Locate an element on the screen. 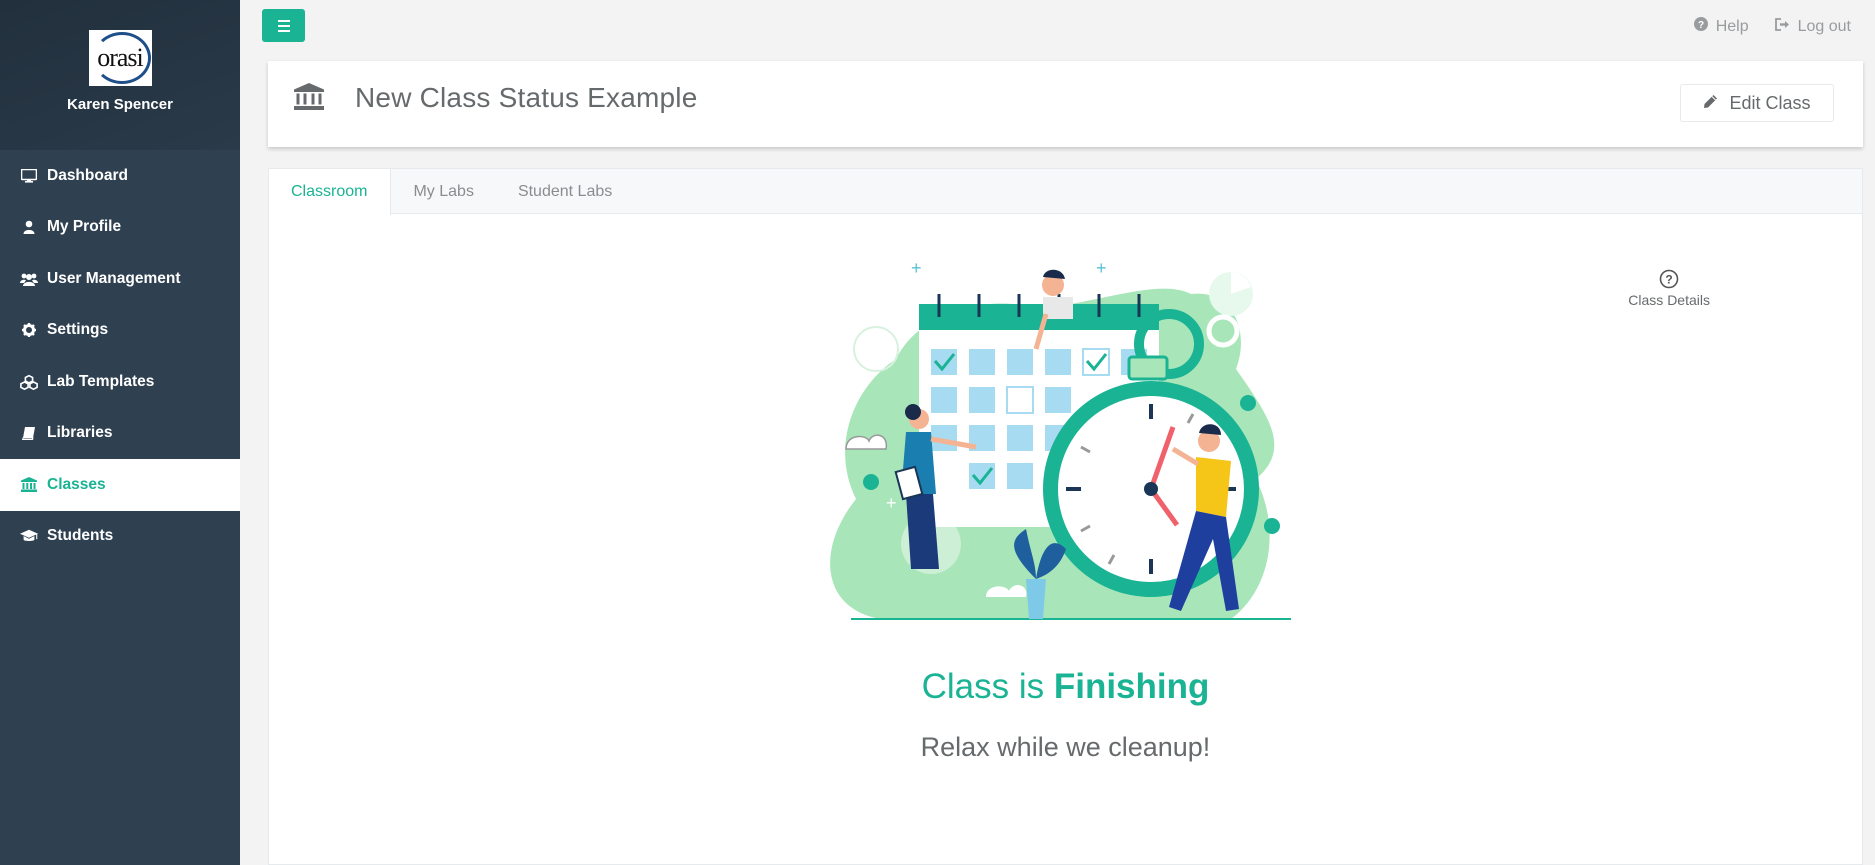 This screenshot has width=1875, height=865. sidebar-item-label: Lab Templates is located at coordinates (101, 381).